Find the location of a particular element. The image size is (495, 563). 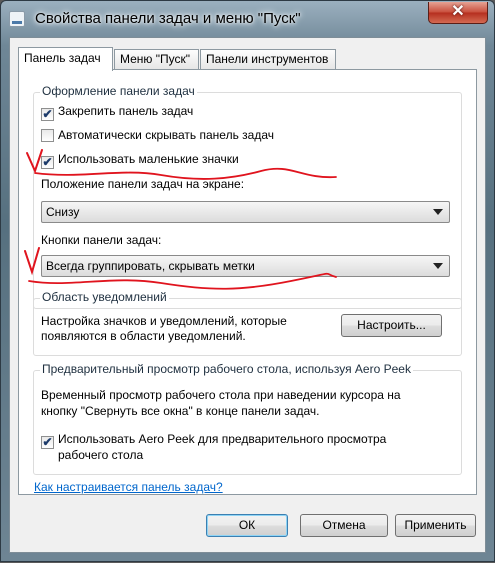

ok-button: ОК is located at coordinates (247, 525).